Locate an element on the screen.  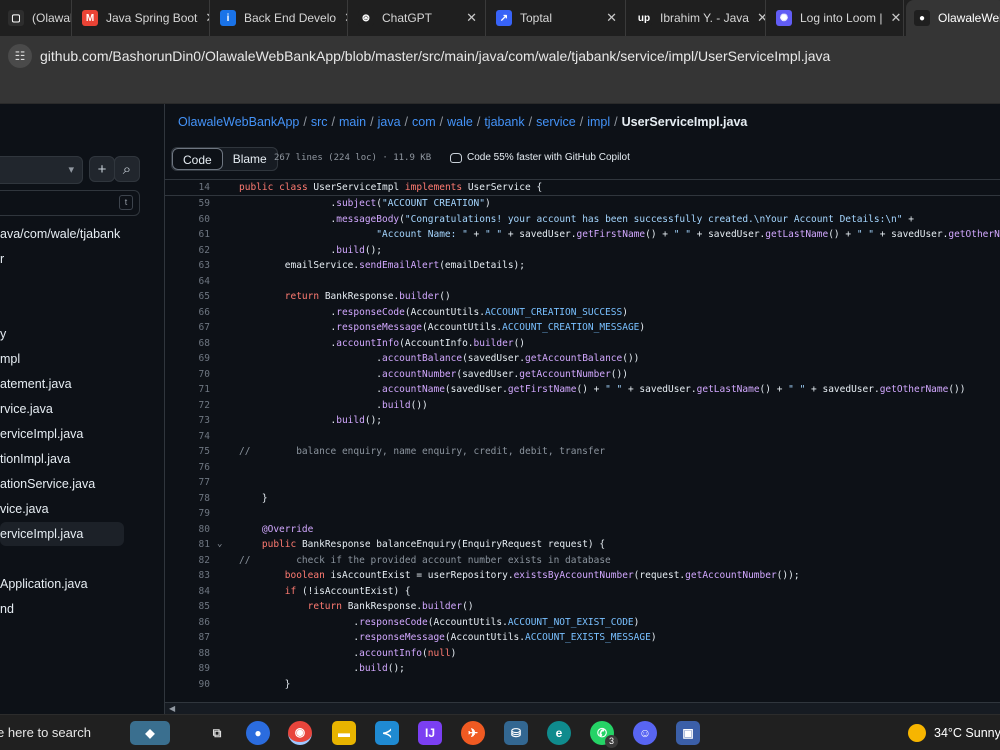
file-tree-item: nd is located at coordinates (7, 609).